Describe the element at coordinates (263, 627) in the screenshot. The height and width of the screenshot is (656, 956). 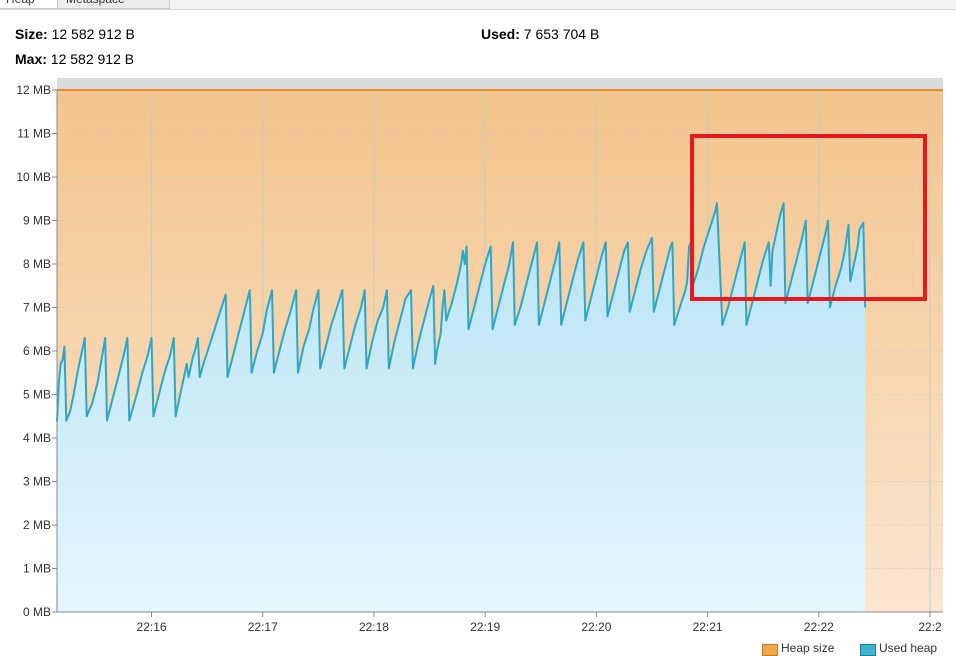
I see `x-tick-label: 22:17` at that location.